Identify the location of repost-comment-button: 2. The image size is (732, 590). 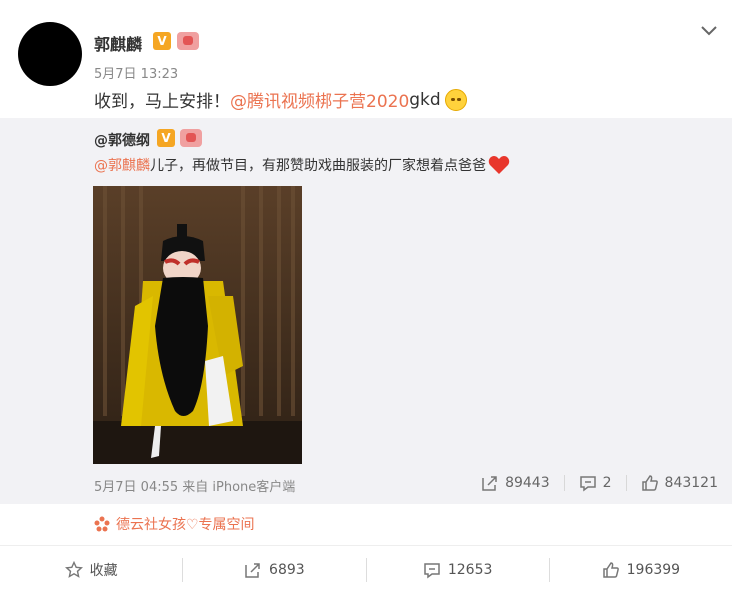
(595, 483).